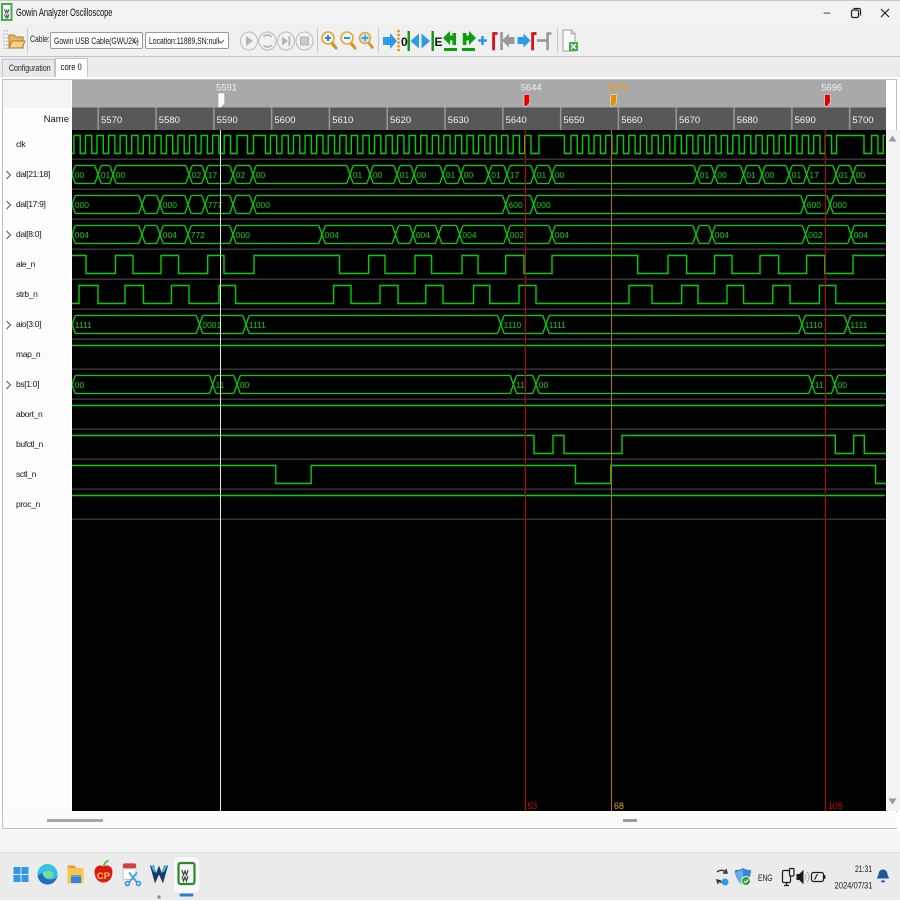  I want to click on svg-text: 5680, so click(747, 120).